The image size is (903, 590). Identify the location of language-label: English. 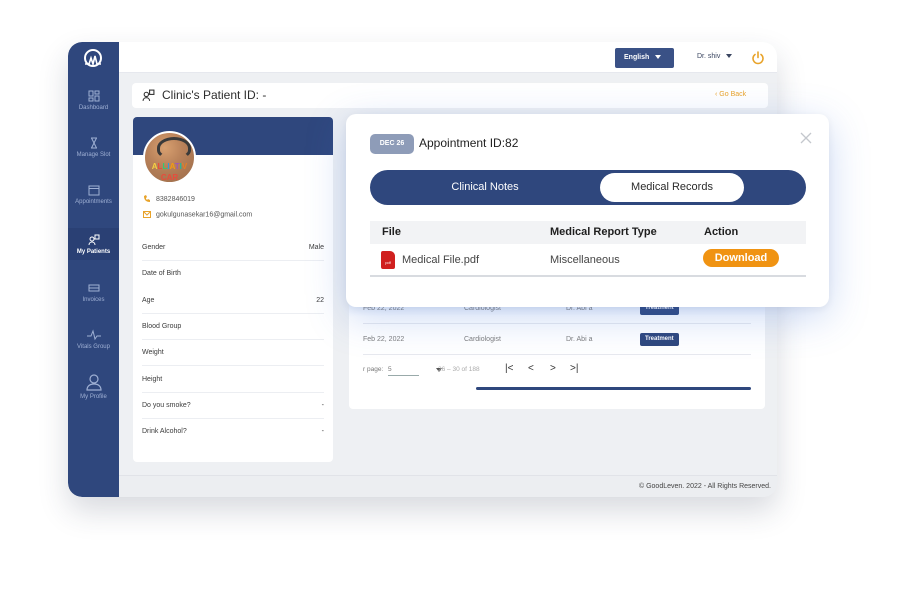
(637, 57).